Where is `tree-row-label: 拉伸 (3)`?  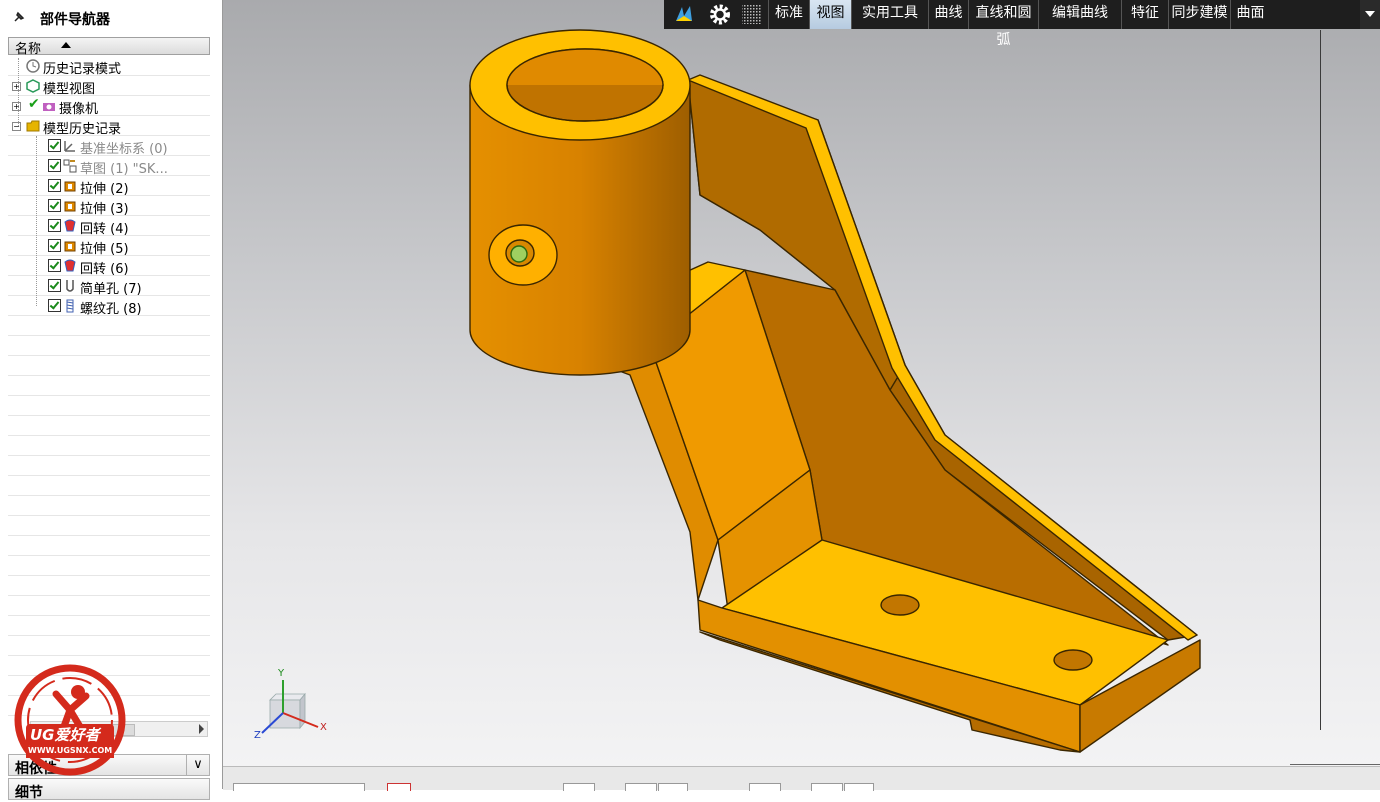
tree-row-label: 拉伸 (3) is located at coordinates (104, 209).